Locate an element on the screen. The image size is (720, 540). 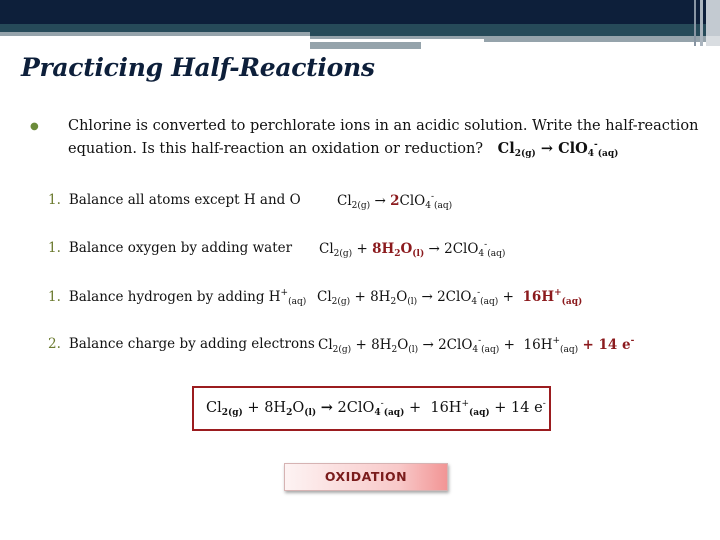
added-water: 8H2O(l) is located at coordinates (398, 250).